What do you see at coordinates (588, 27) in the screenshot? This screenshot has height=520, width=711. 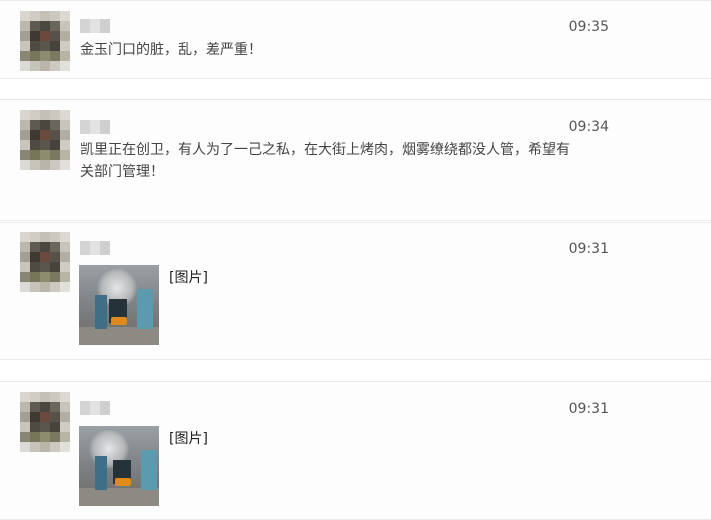 I see `message-time: 09:35` at bounding box center [588, 27].